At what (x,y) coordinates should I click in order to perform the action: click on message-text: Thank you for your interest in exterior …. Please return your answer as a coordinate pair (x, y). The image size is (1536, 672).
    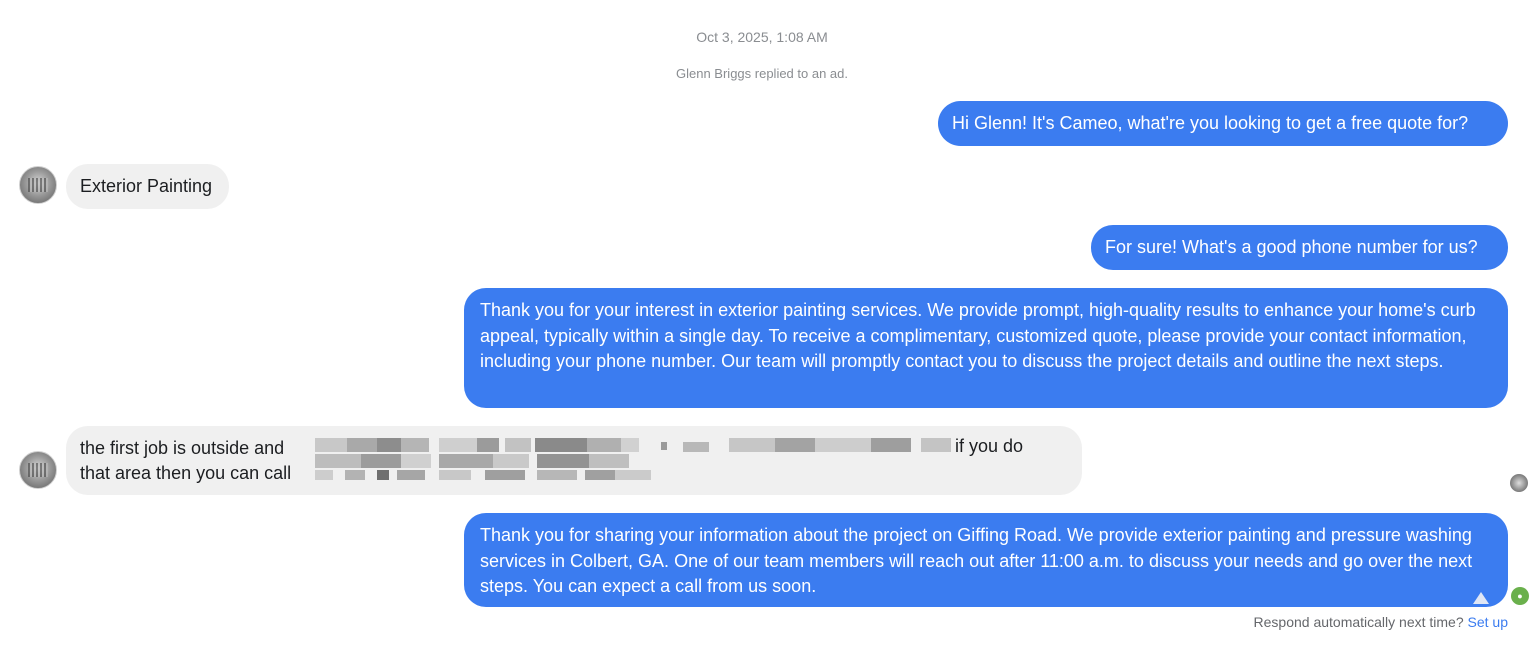
    Looking at the image, I should click on (978, 335).